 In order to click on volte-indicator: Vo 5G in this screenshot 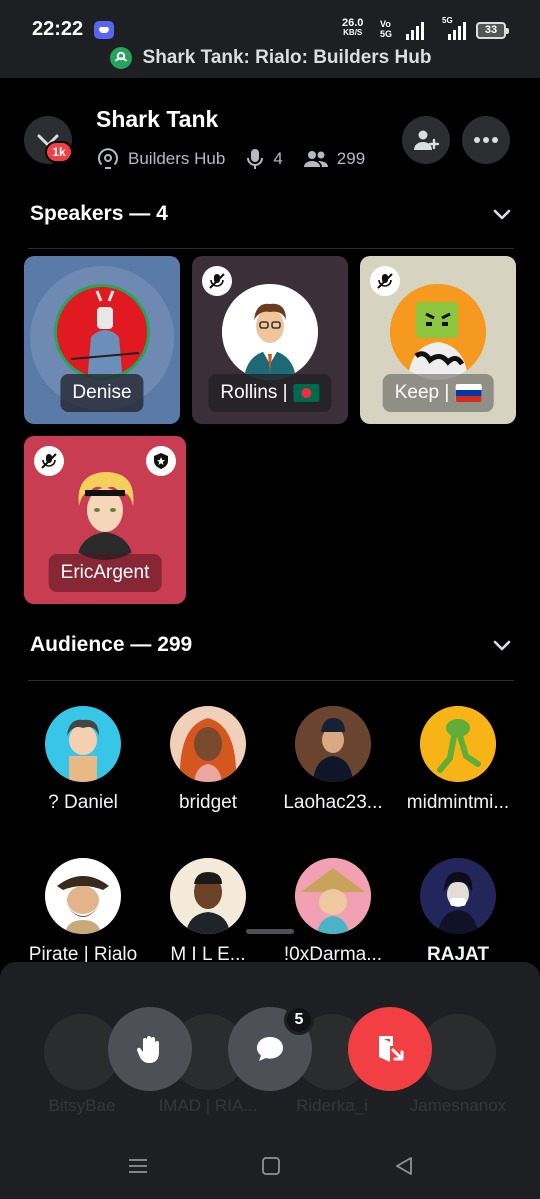, I will do `click(386, 29)`.